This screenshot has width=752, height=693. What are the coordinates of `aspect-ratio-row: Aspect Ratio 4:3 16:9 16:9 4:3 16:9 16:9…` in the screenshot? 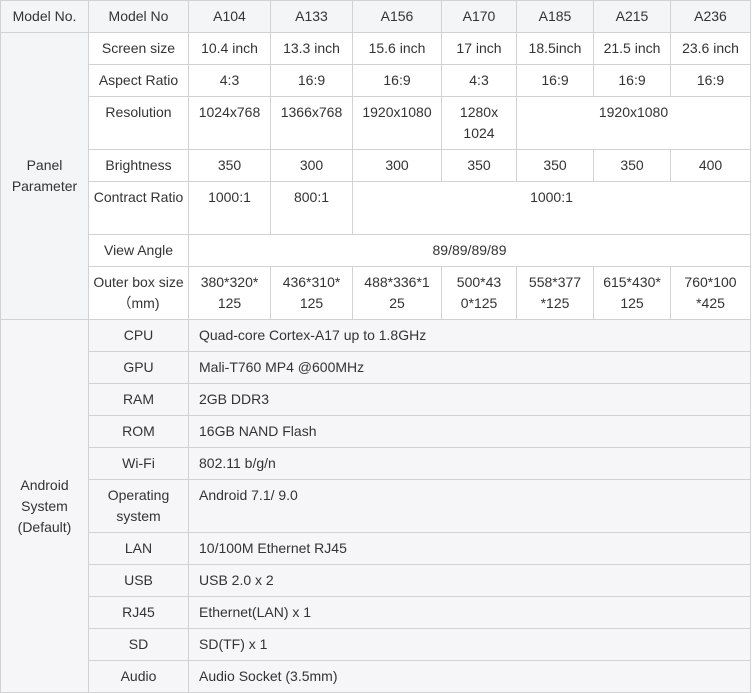 It's located at (376, 80).